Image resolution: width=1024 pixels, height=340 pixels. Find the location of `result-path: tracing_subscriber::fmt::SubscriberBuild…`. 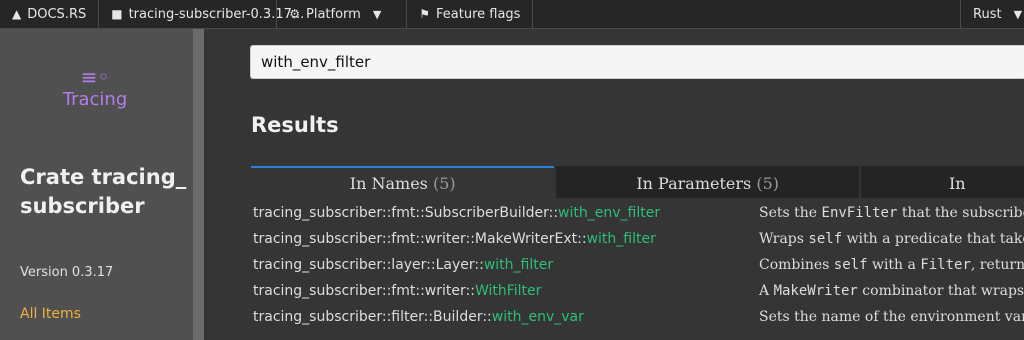

result-path: tracing_subscriber::fmt::SubscriberBuild… is located at coordinates (456, 213).